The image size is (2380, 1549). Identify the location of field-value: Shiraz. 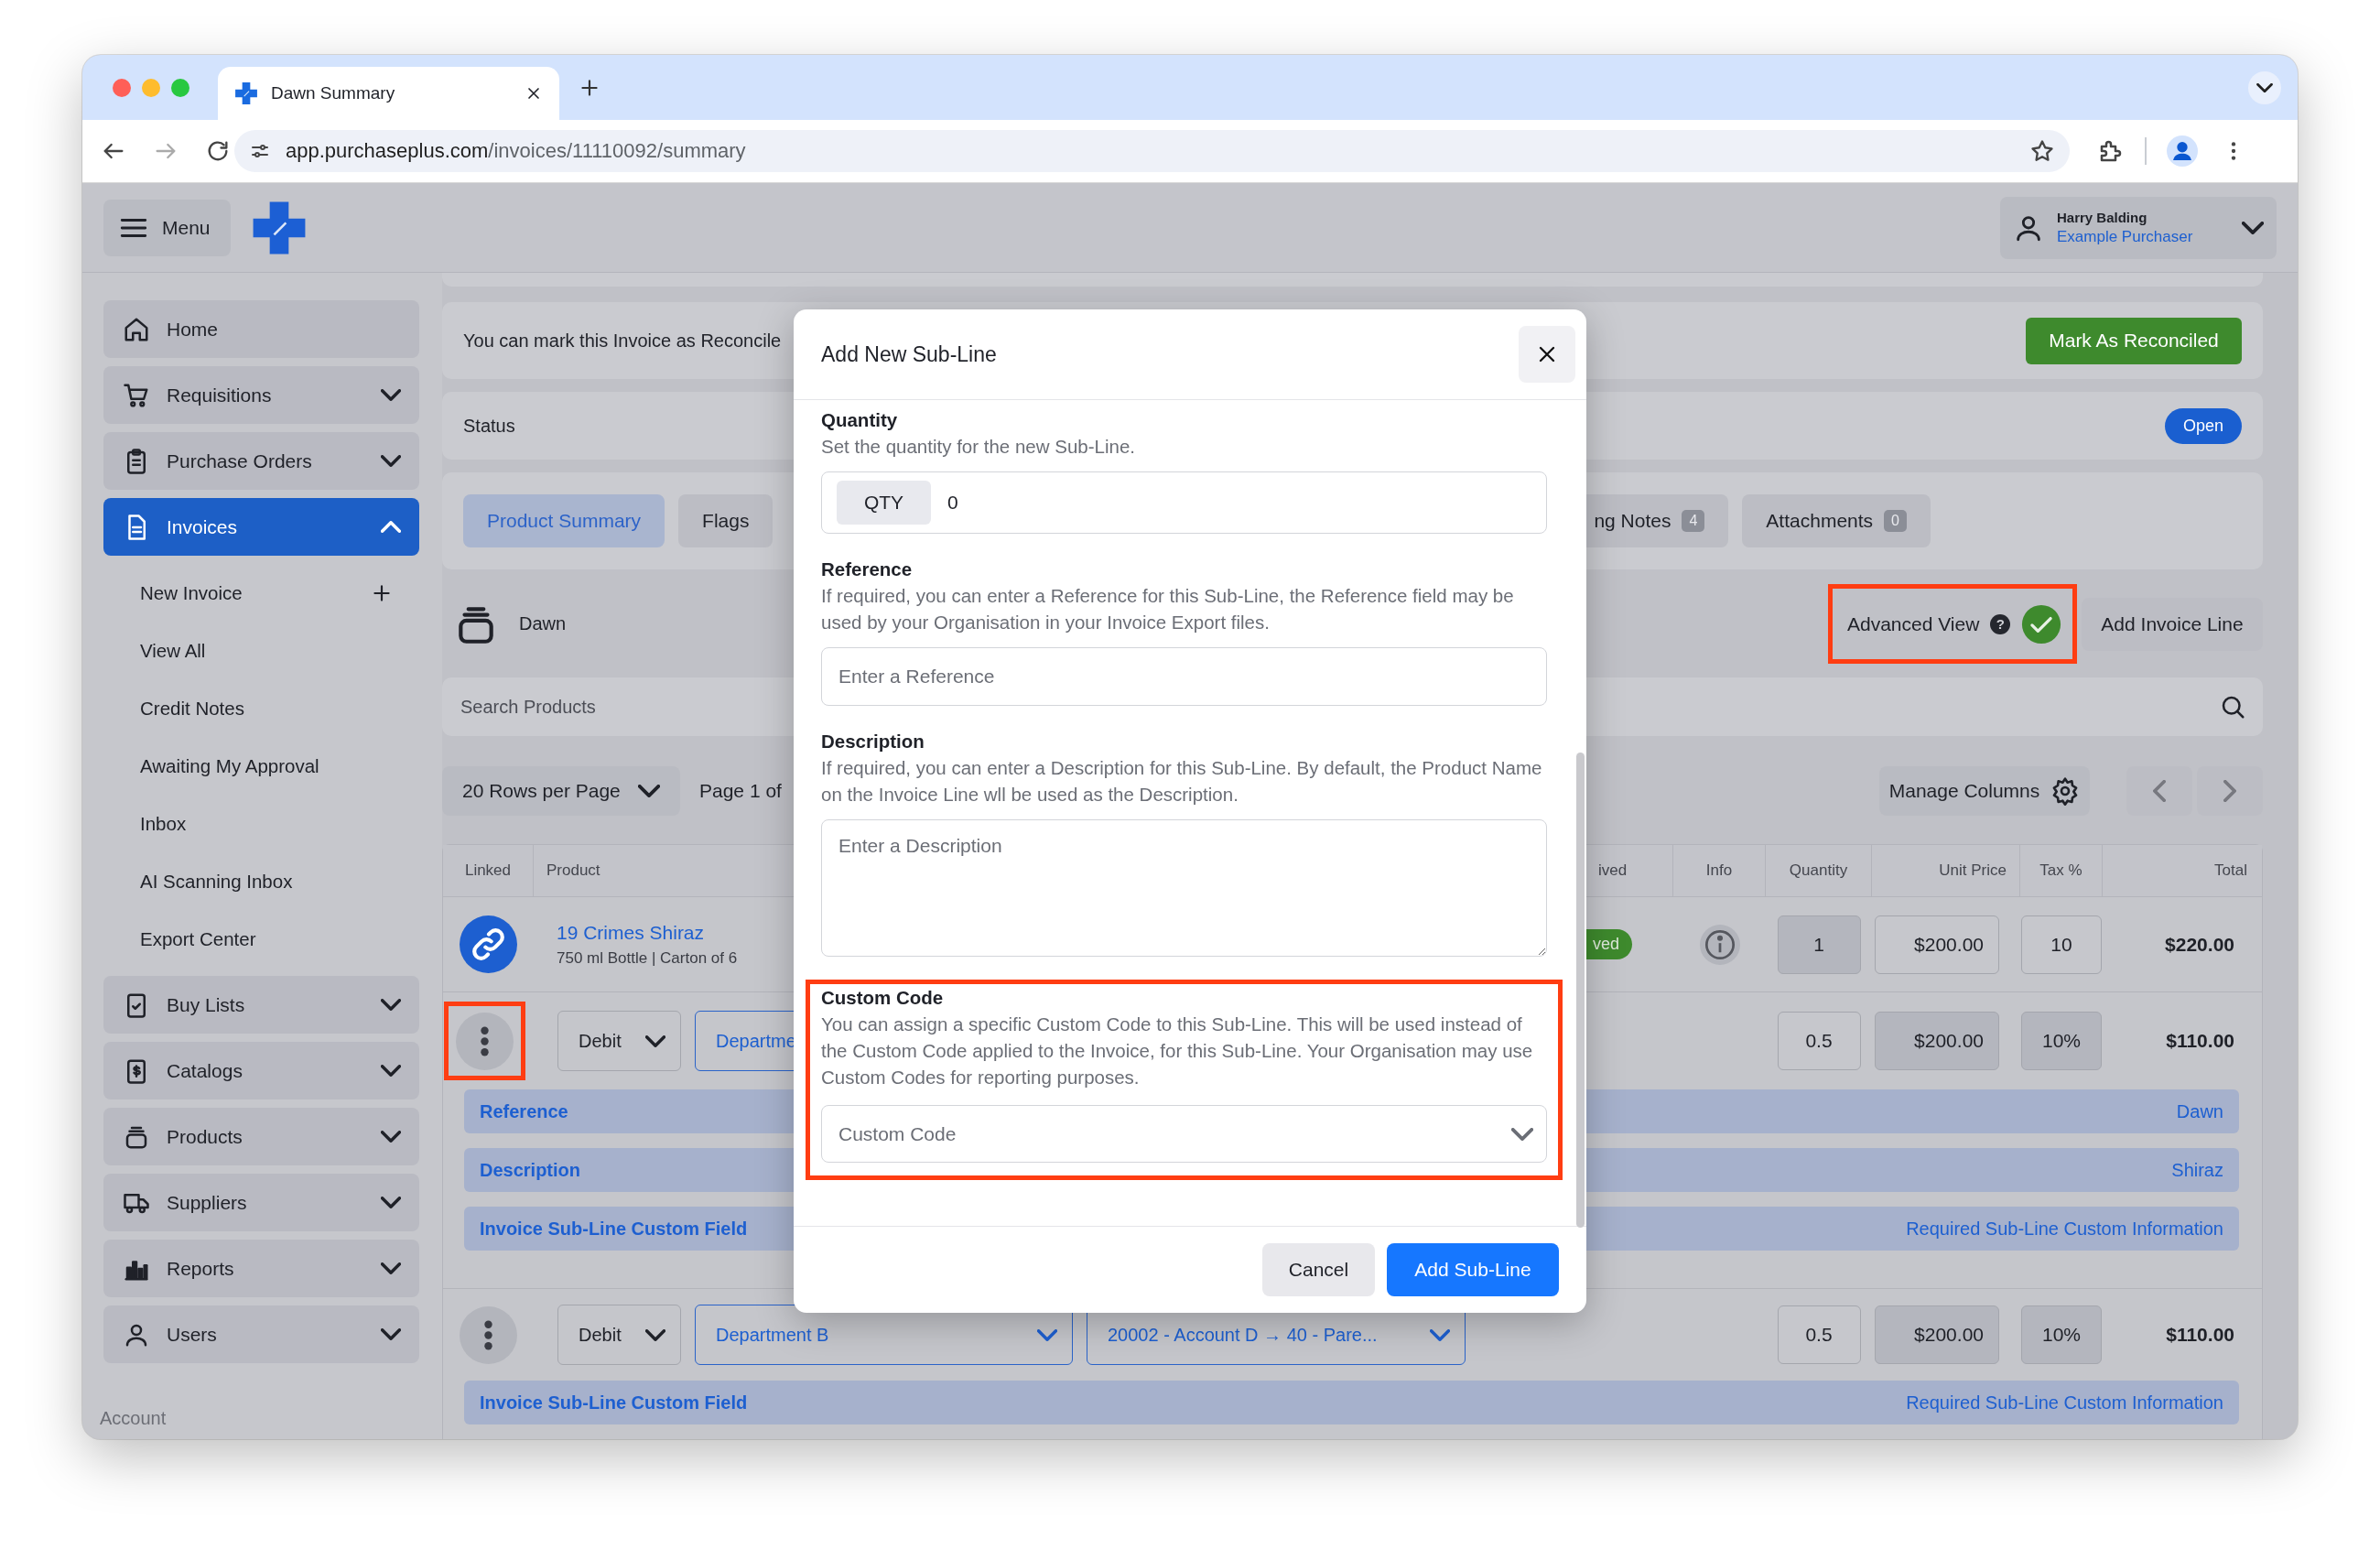
(2197, 1170).